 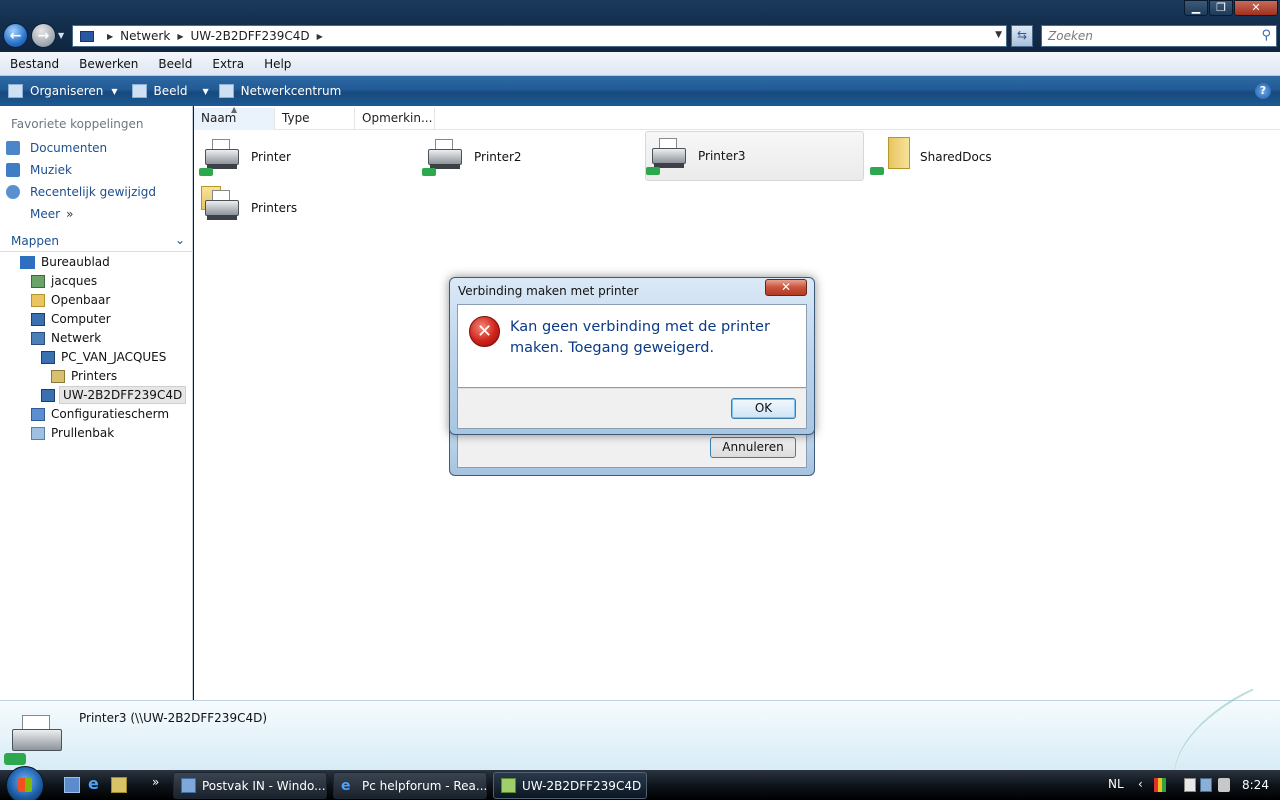 I want to click on tray-app-icon, so click(x=1160, y=785).